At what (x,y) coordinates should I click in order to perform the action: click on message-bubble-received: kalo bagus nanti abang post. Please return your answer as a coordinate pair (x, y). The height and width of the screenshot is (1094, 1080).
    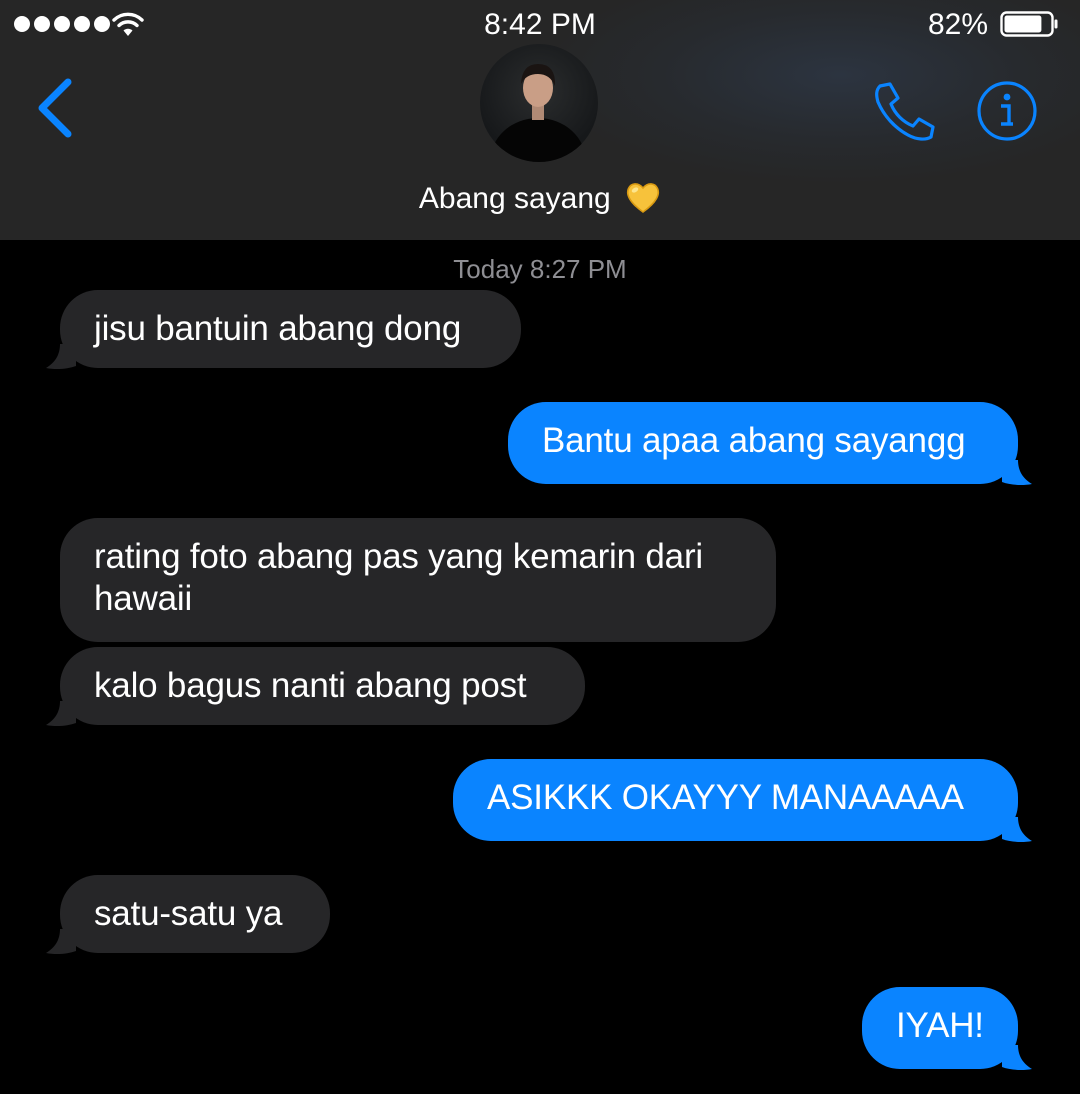
    Looking at the image, I should click on (322, 686).